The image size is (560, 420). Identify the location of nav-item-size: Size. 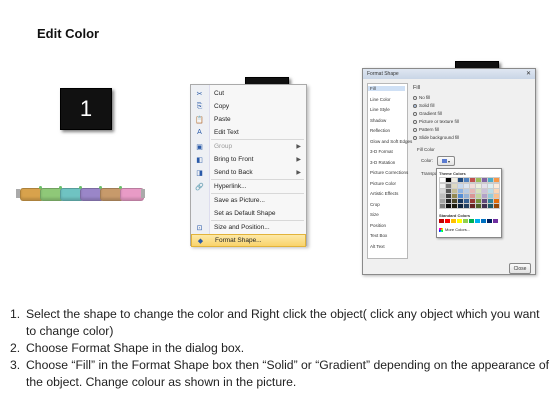
(374, 214).